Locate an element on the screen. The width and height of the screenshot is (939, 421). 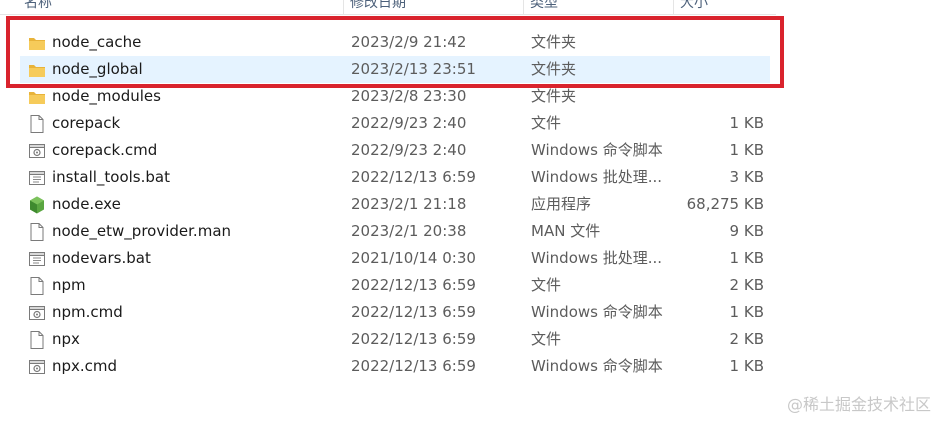
column-header-size: 大小 is located at coordinates (725, 7).